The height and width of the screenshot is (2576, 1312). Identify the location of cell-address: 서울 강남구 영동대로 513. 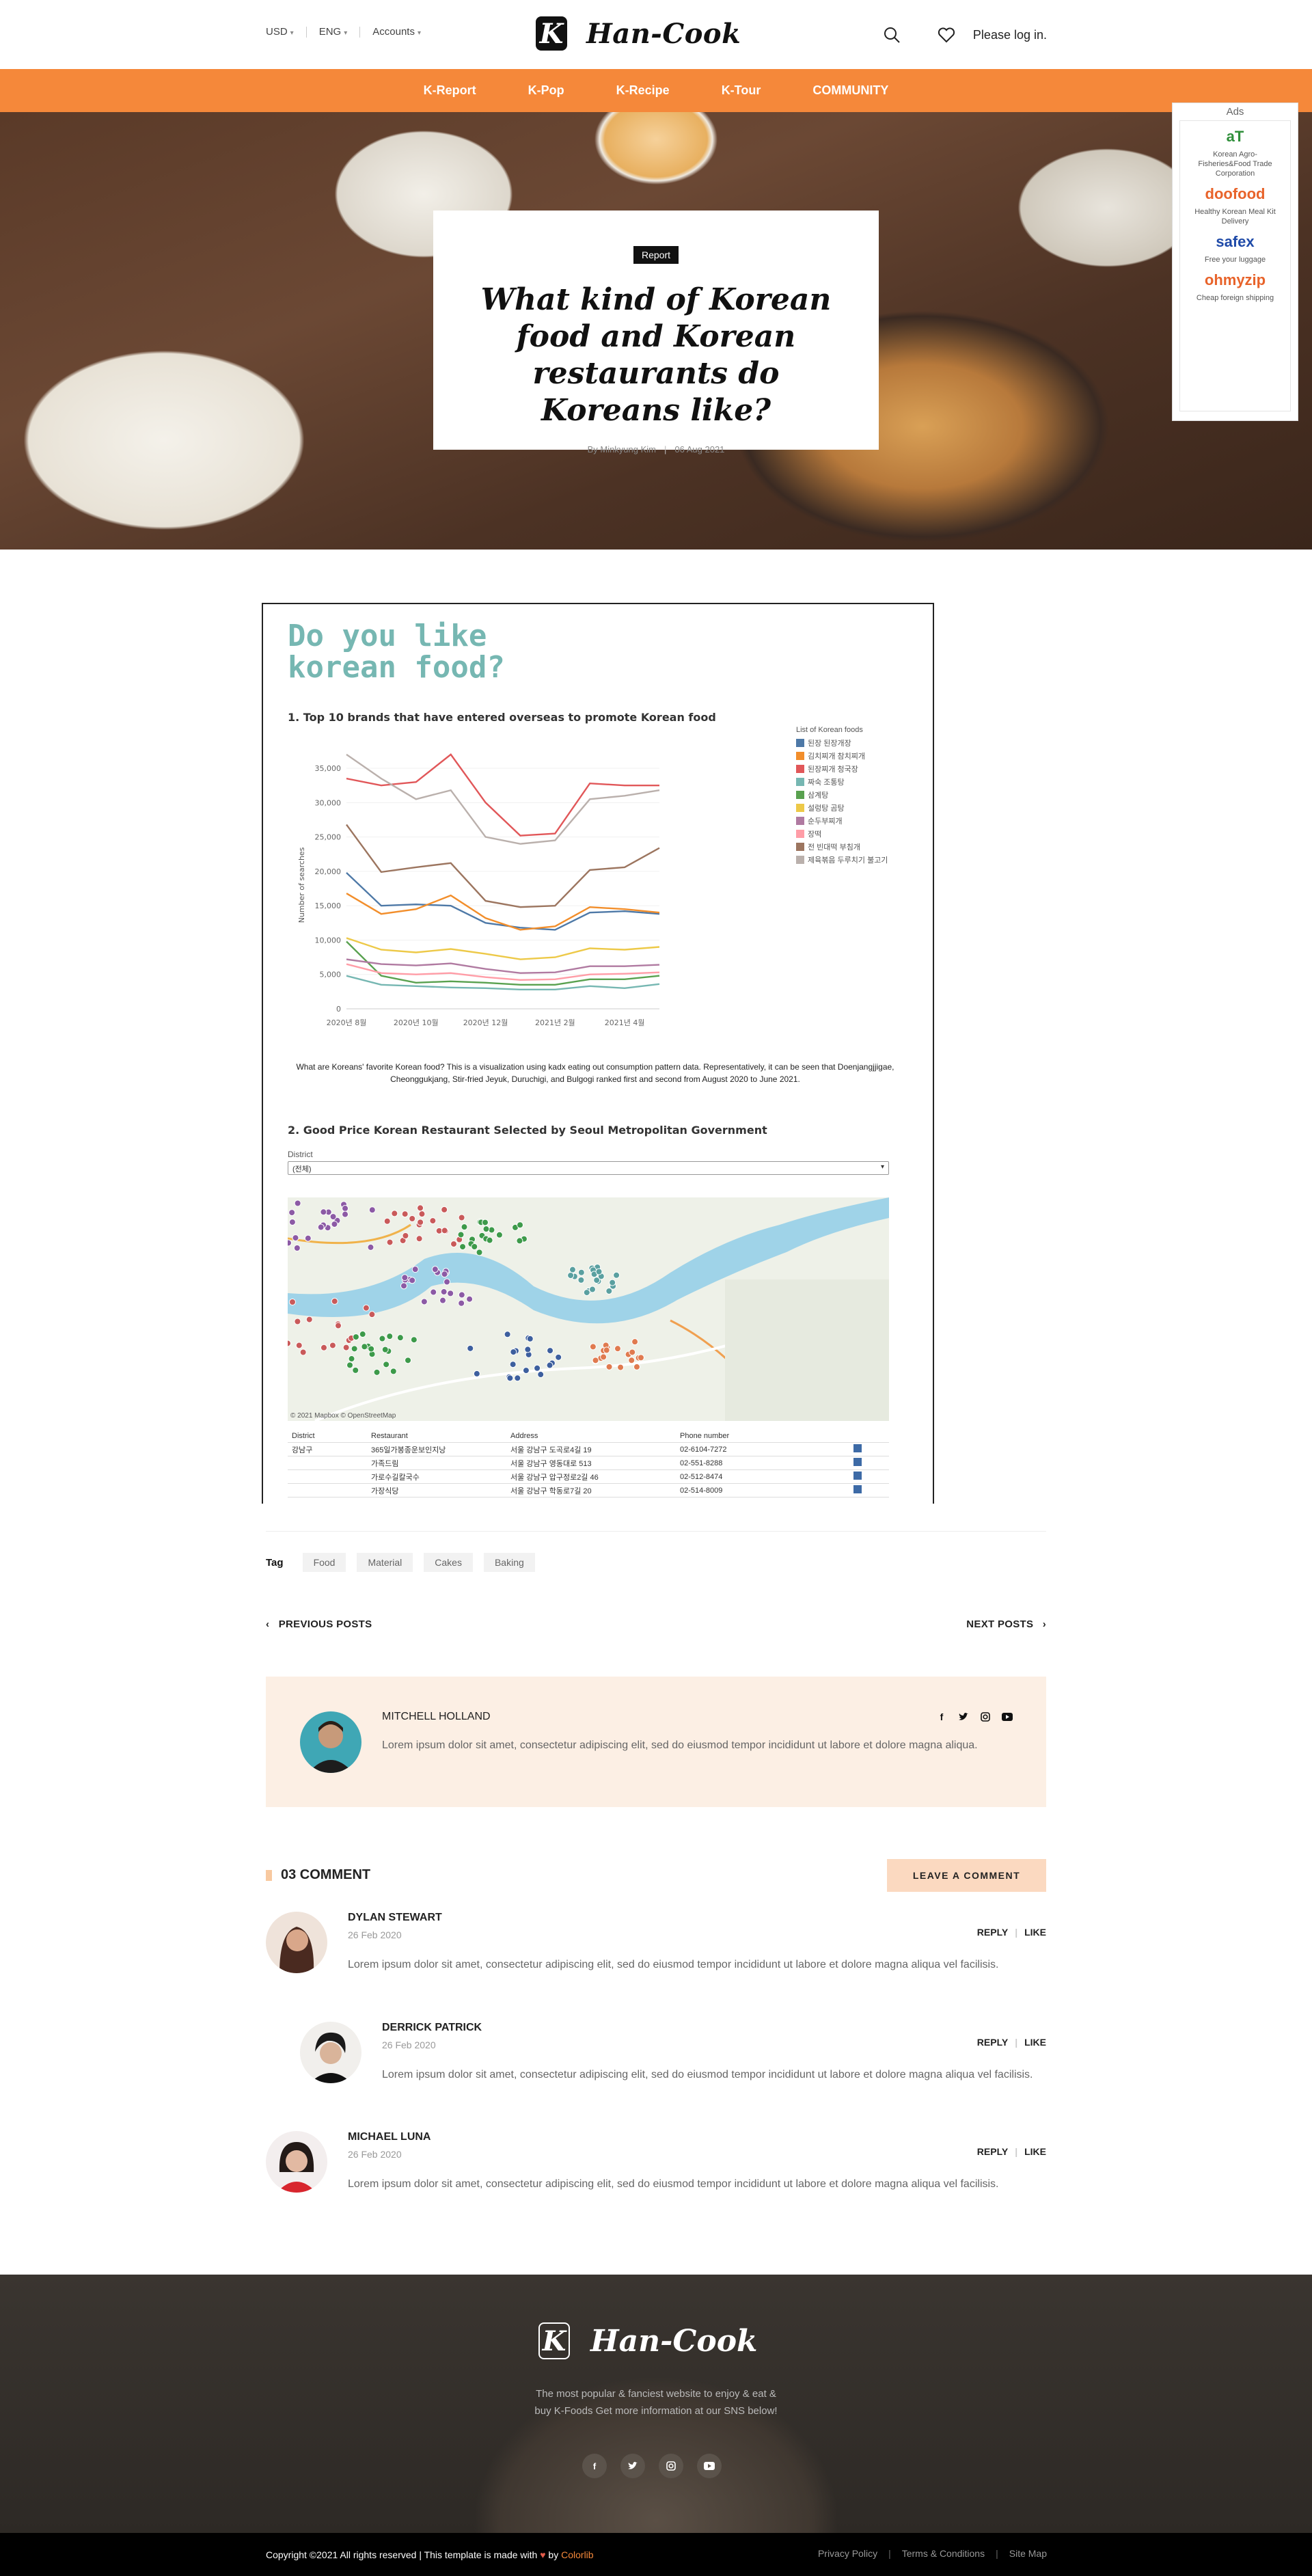
(551, 1463).